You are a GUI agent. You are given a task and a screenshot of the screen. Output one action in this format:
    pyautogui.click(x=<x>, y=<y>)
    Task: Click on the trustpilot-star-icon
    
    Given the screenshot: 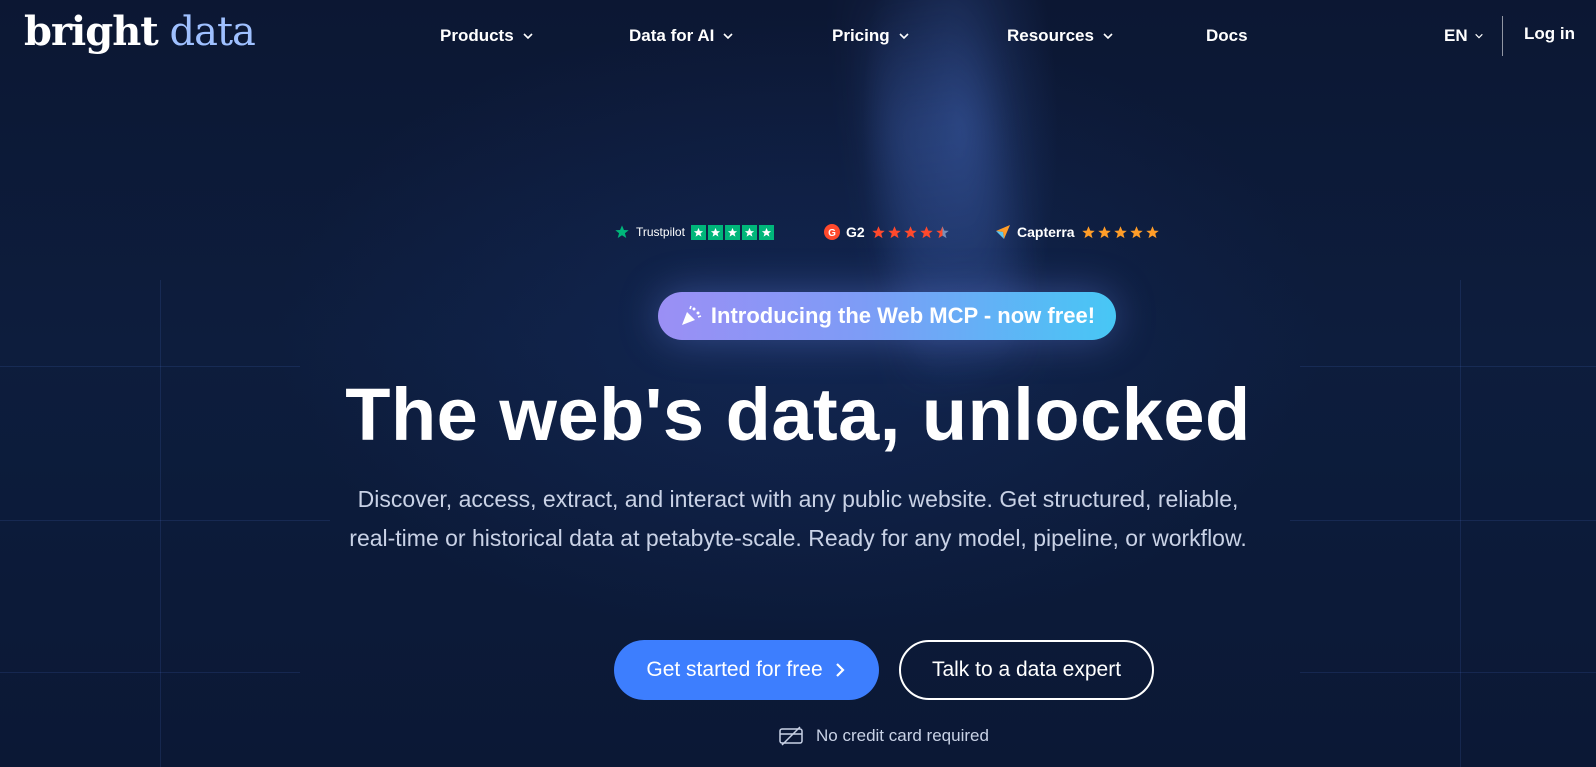 What is the action you would take?
    pyautogui.click(x=622, y=231)
    